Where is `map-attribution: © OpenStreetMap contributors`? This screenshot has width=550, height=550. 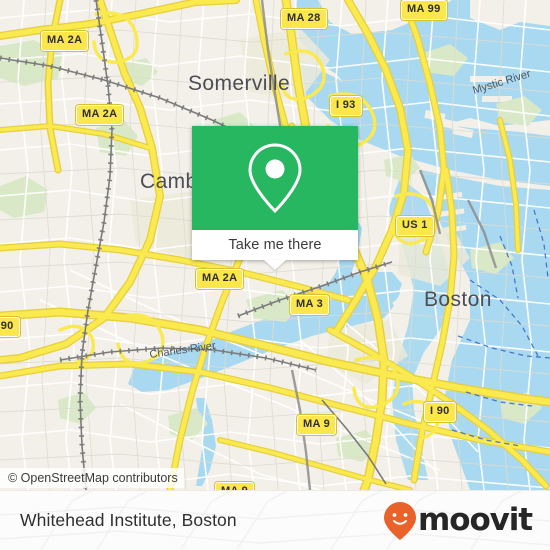
map-attribution: © OpenStreetMap contributors is located at coordinates (92, 478).